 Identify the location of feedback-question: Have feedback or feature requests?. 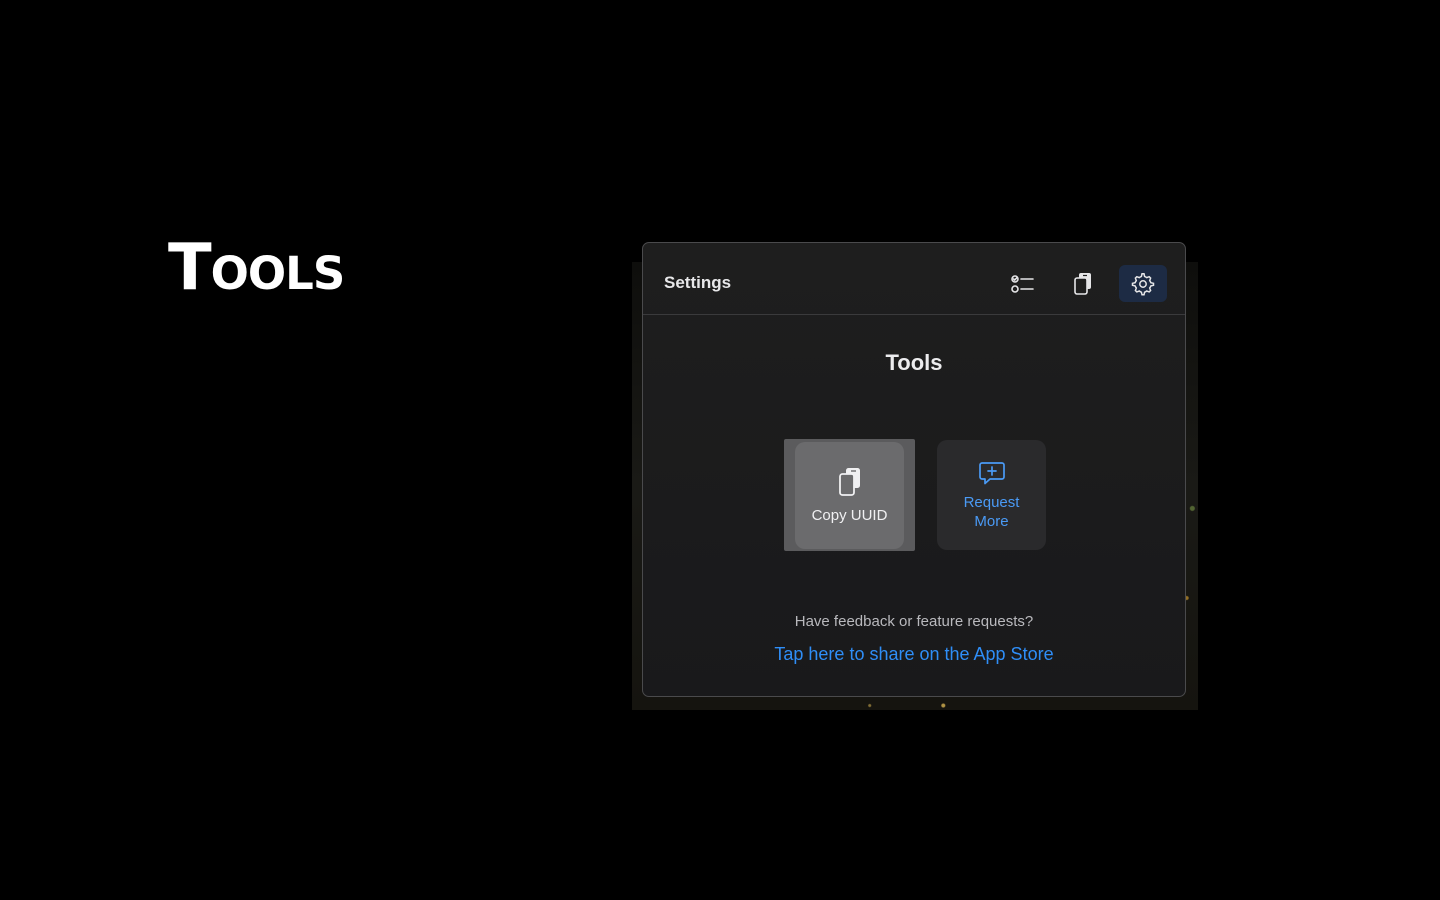
(914, 621).